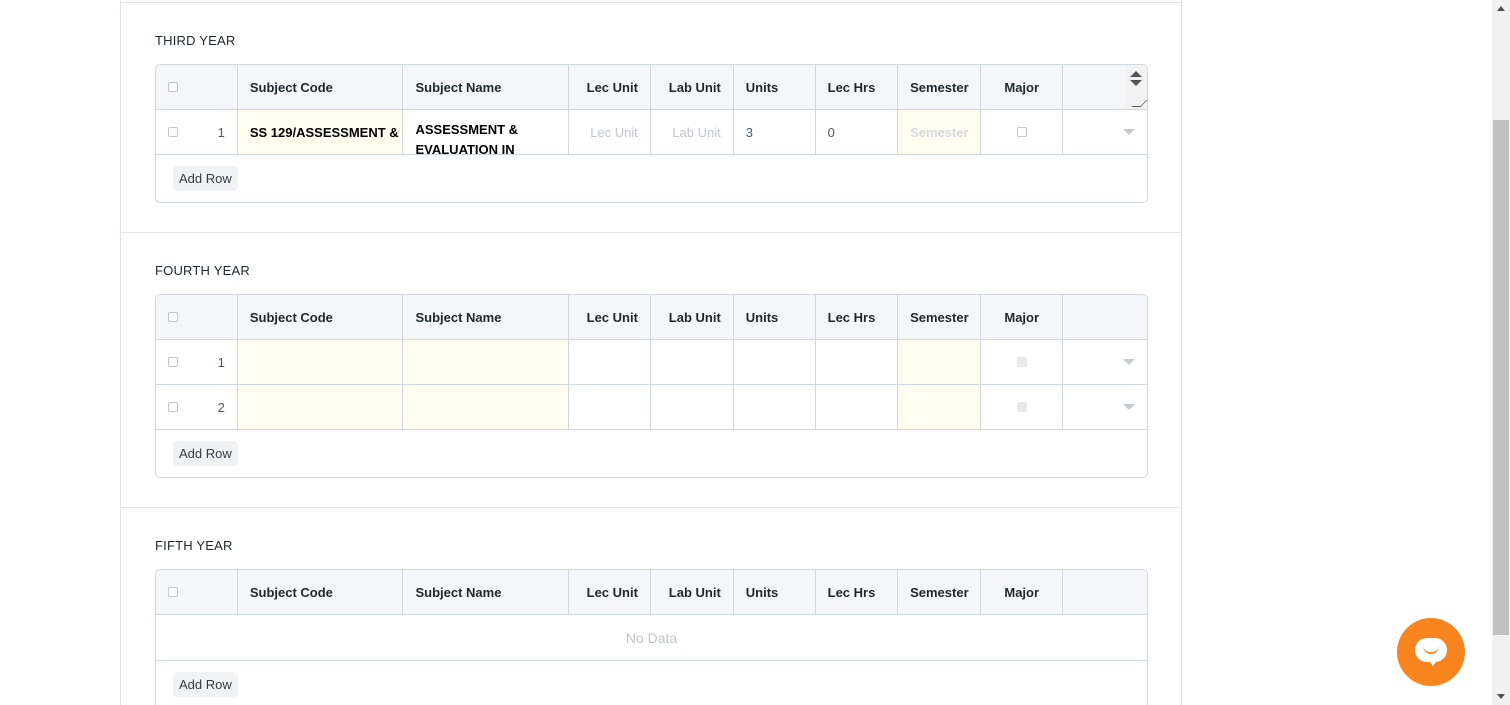  What do you see at coordinates (610, 132) in the screenshot?
I see `lec-unit-field: Lec Unit` at bounding box center [610, 132].